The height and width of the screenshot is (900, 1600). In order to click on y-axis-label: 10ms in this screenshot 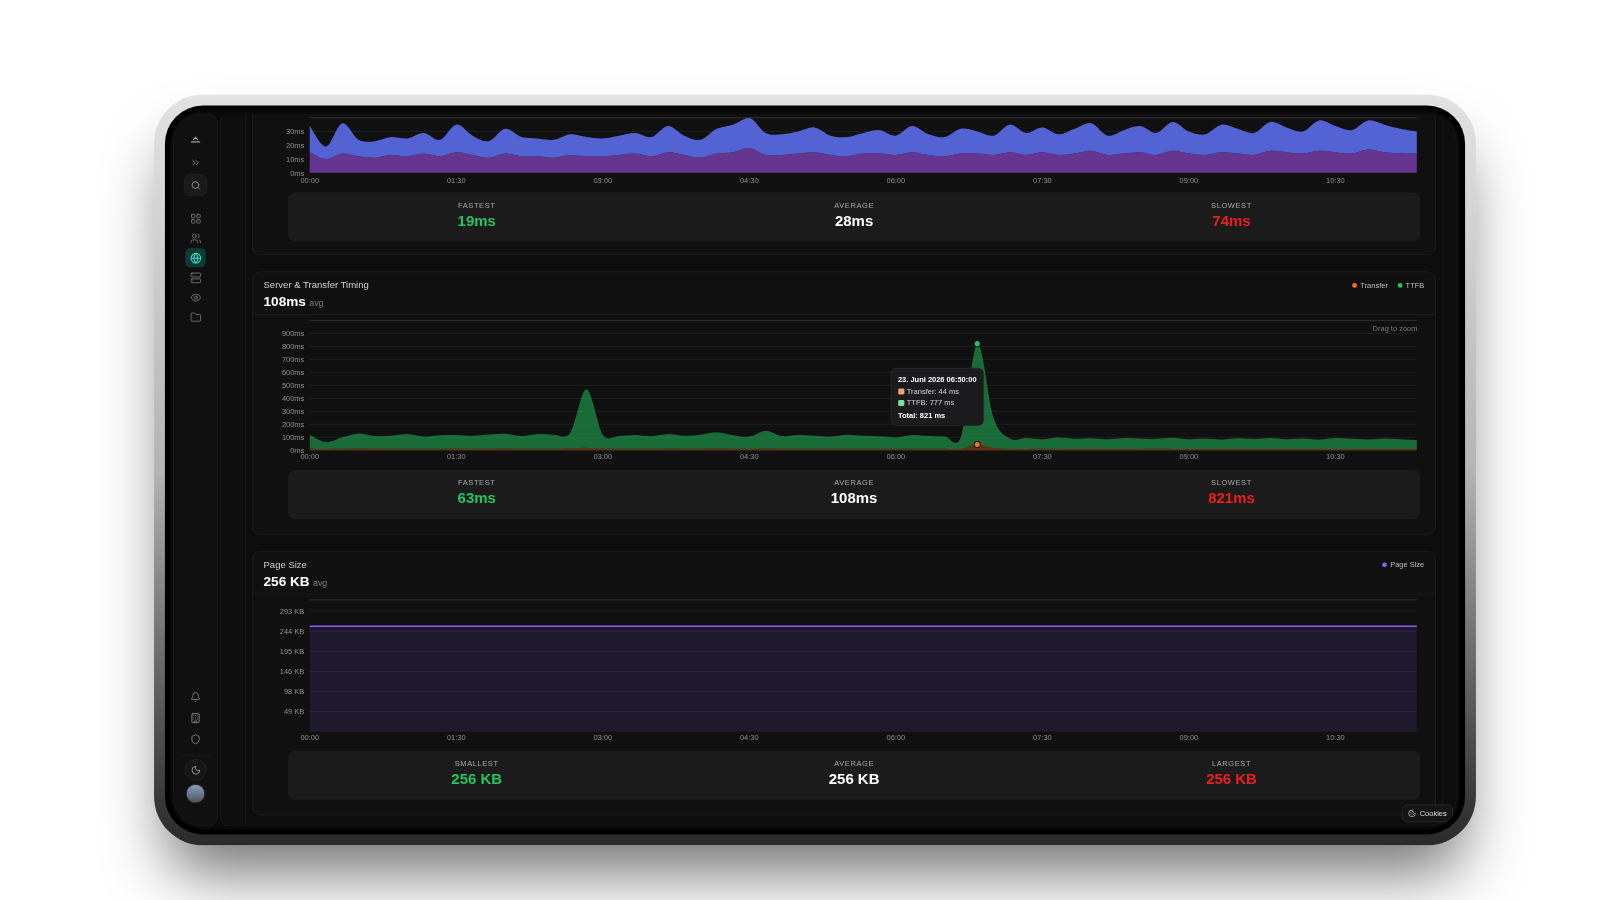, I will do `click(295, 159)`.